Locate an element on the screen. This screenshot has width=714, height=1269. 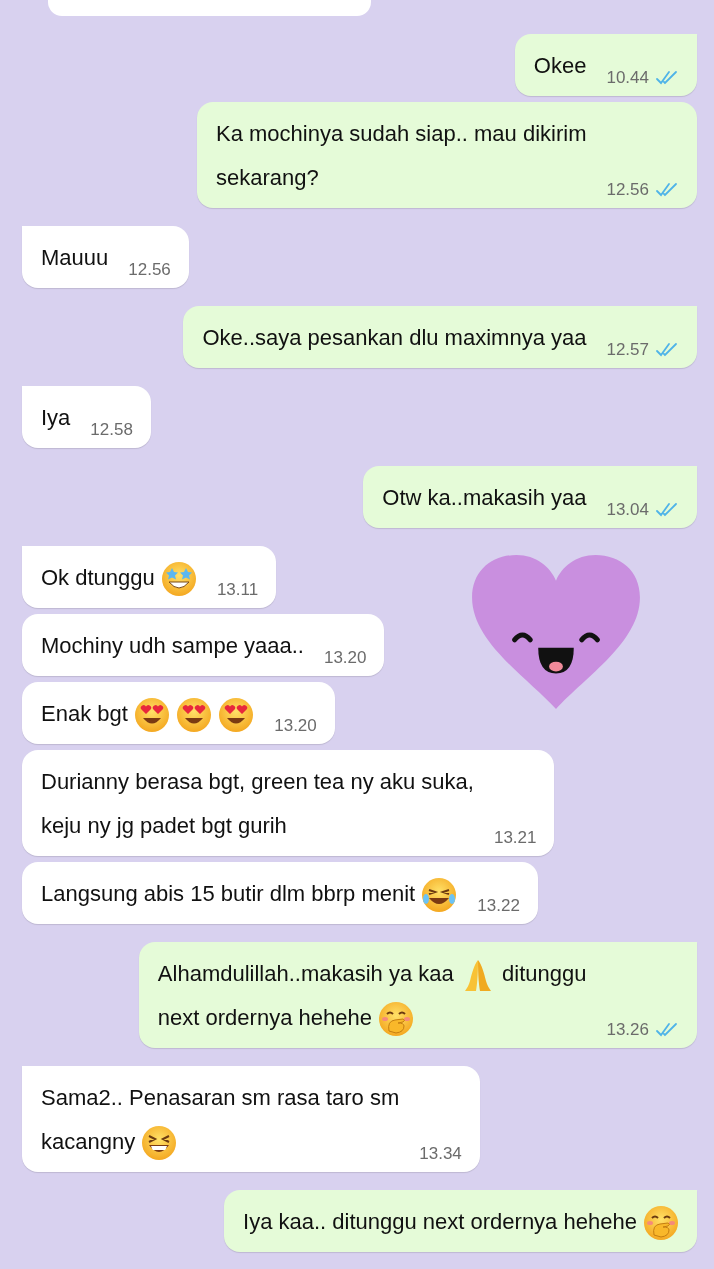
laughing-face-icon is located at coordinates (439, 895).